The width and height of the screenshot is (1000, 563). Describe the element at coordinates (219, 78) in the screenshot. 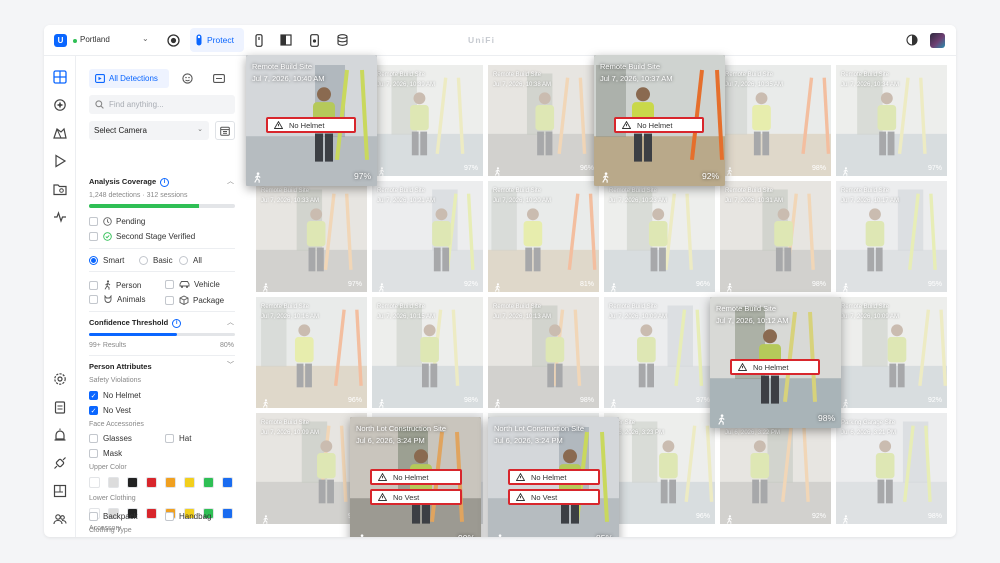

I see `license-plate-tab` at that location.